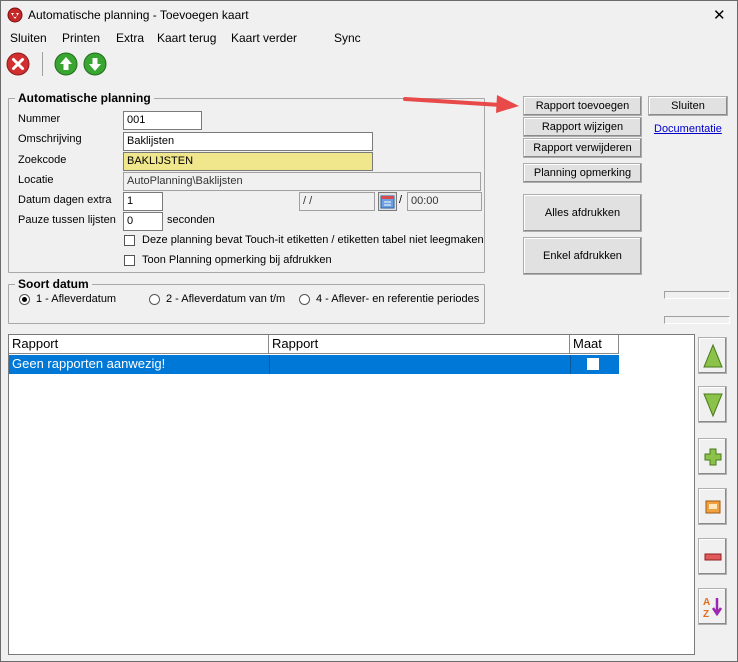 This screenshot has height=662, width=738. I want to click on add-row-button, so click(712, 456).